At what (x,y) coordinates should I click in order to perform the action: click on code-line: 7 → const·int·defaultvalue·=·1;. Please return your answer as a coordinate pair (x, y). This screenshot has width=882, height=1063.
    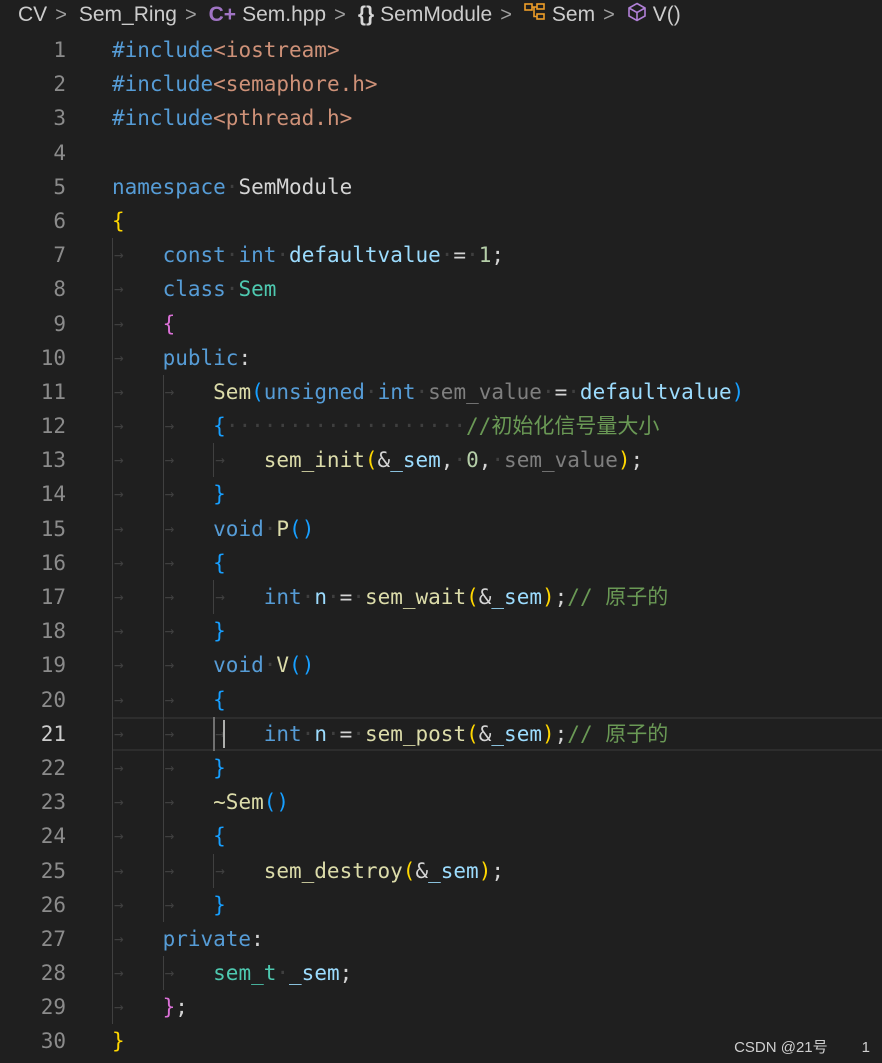
    Looking at the image, I should click on (441, 255).